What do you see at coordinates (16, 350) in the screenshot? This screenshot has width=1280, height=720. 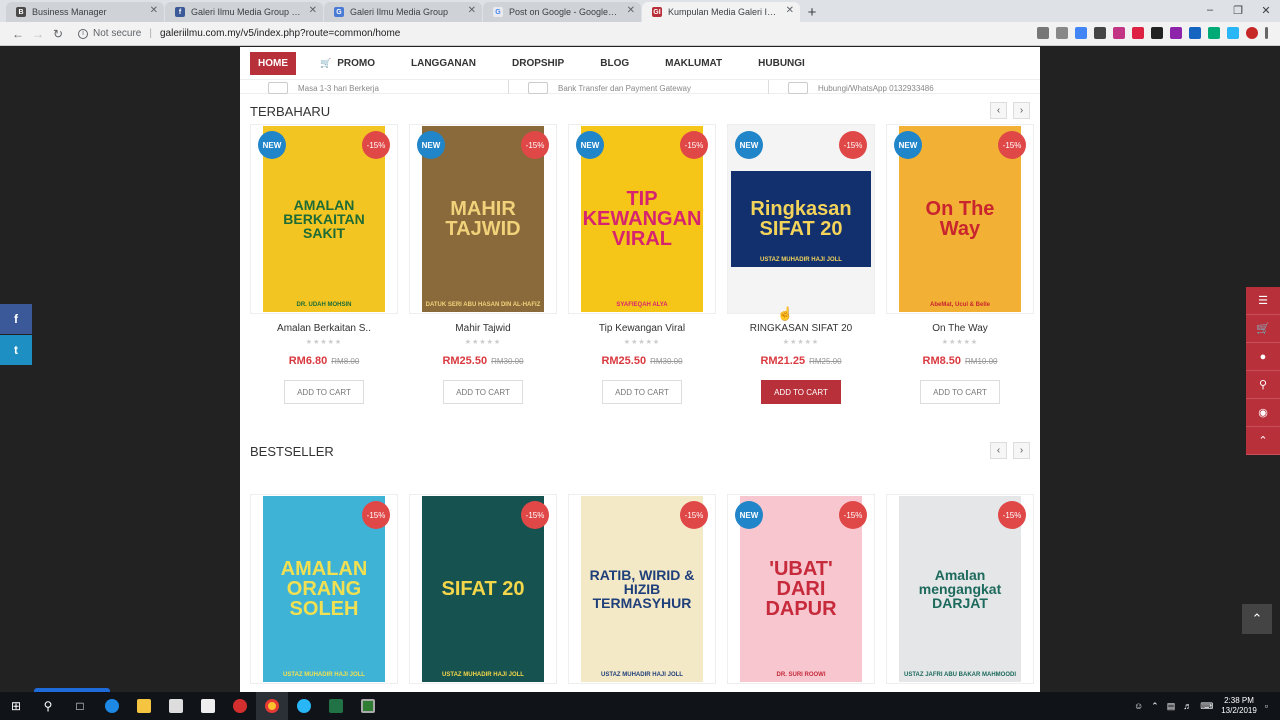 I see `twitter-icon: t` at bounding box center [16, 350].